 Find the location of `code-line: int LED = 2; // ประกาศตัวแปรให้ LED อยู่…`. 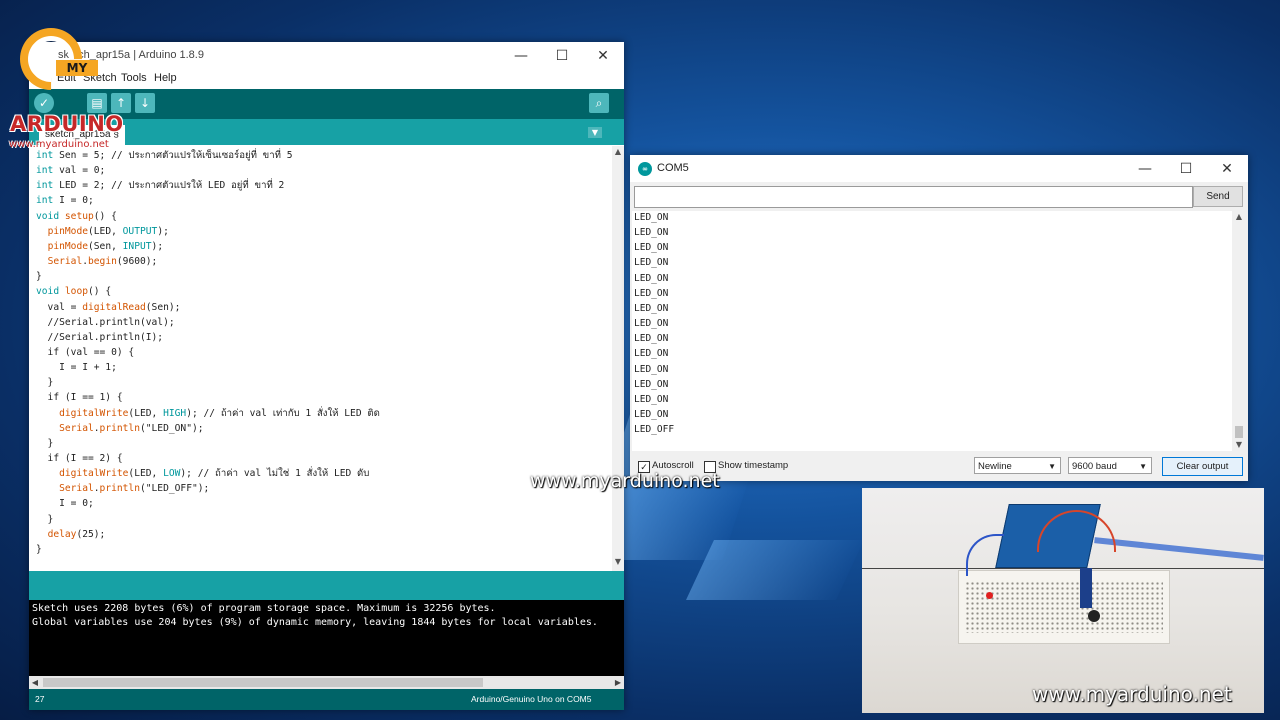

code-line: int LED = 2; // ประกาศตัวแปรให้ LED อยู่… is located at coordinates (160, 186).